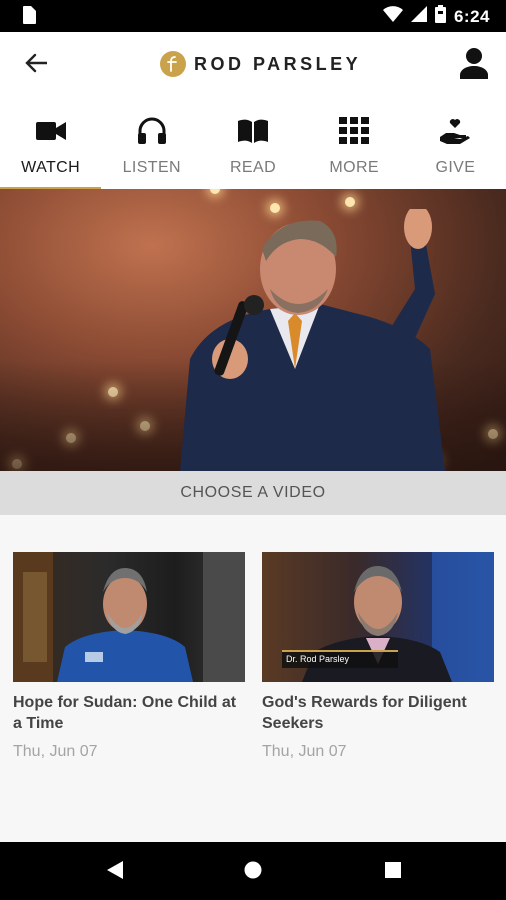 The image size is (506, 900). I want to click on person-icon, so click(474, 65).